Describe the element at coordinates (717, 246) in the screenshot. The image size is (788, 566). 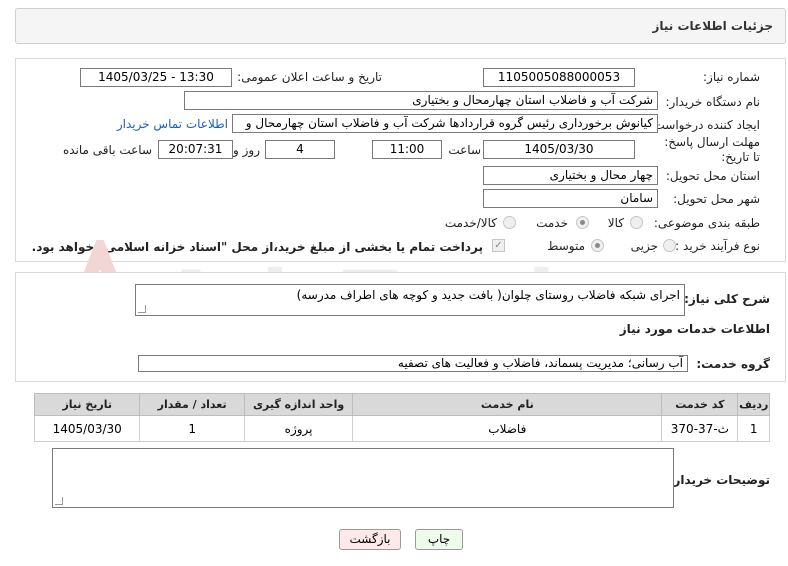
I see `process-label: نوع فرآیند خرید :` at that location.